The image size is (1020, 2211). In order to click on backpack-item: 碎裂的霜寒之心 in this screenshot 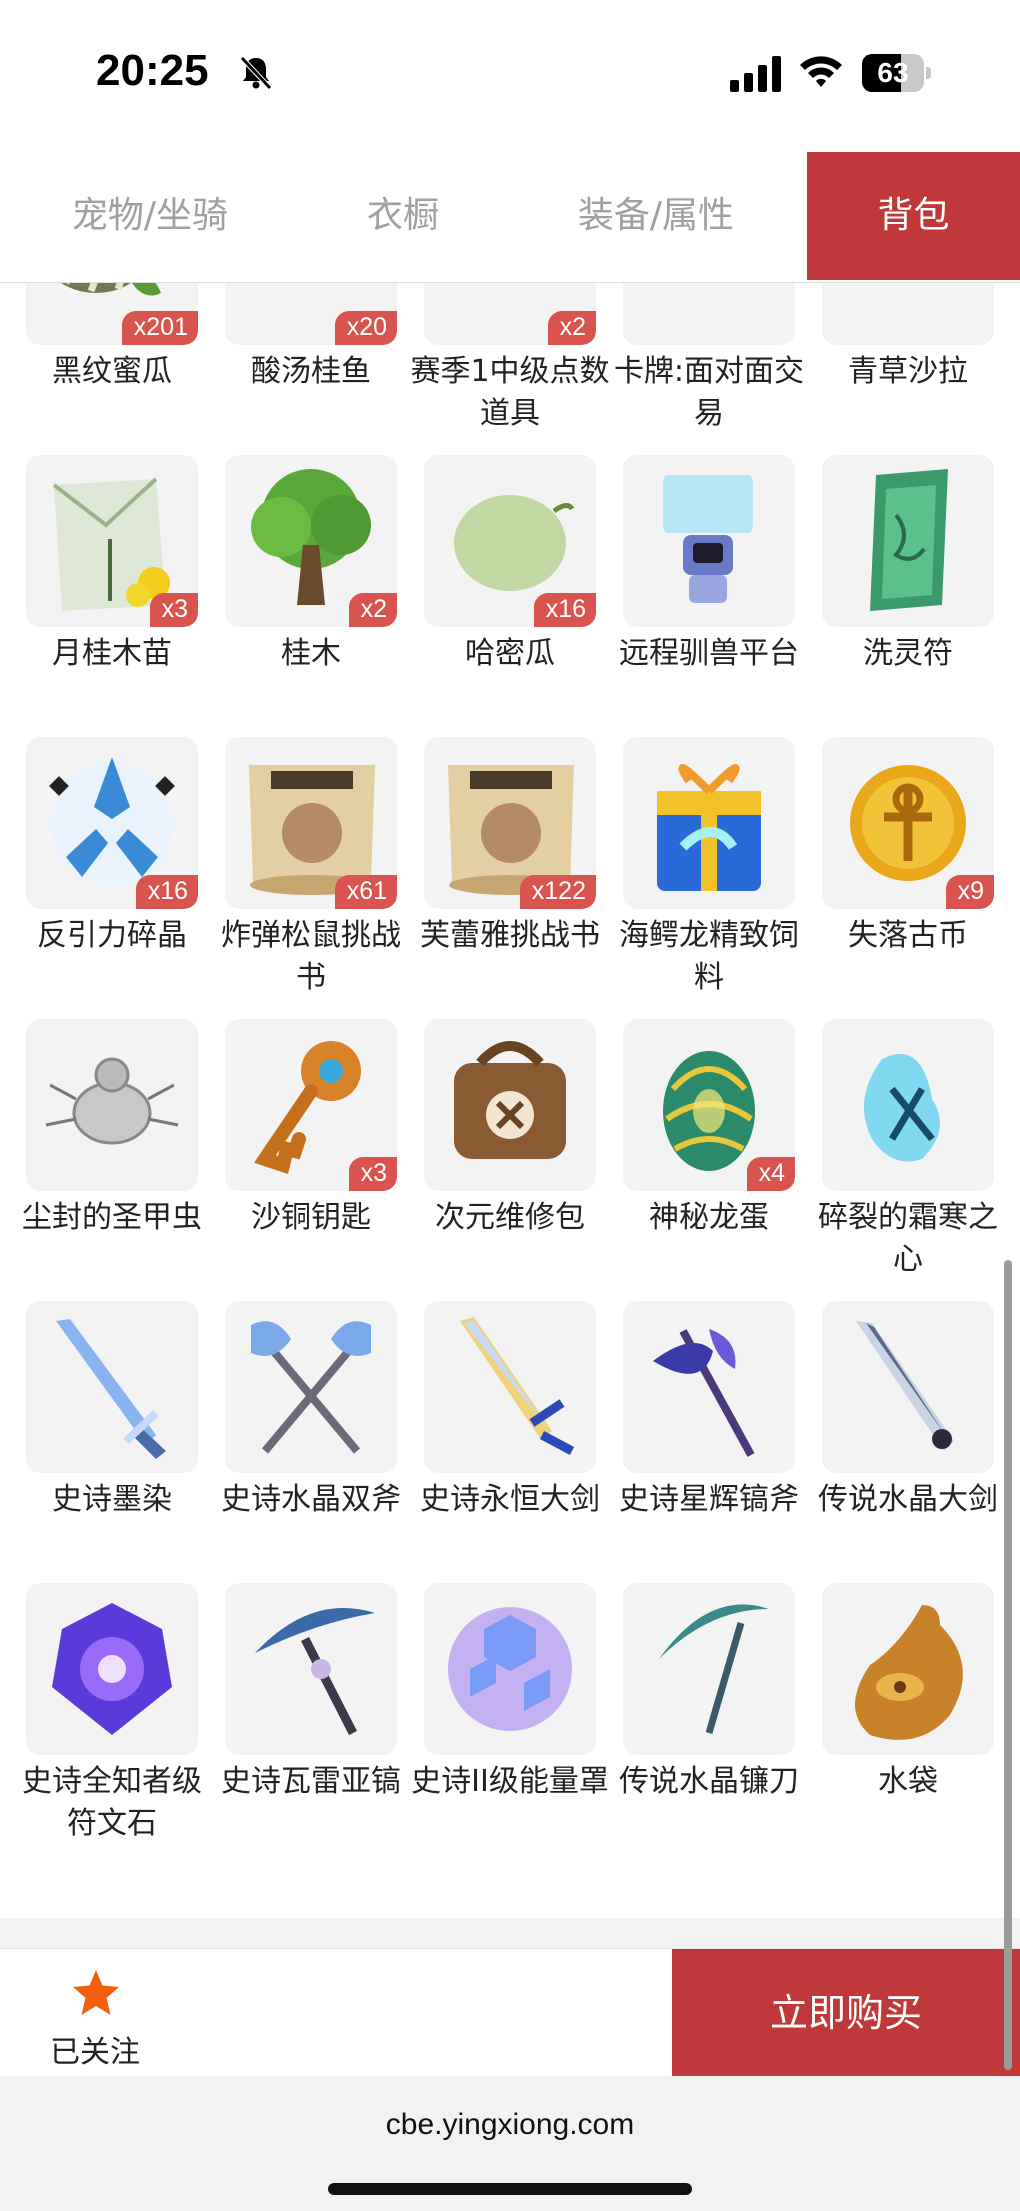, I will do `click(897, 1159)`.